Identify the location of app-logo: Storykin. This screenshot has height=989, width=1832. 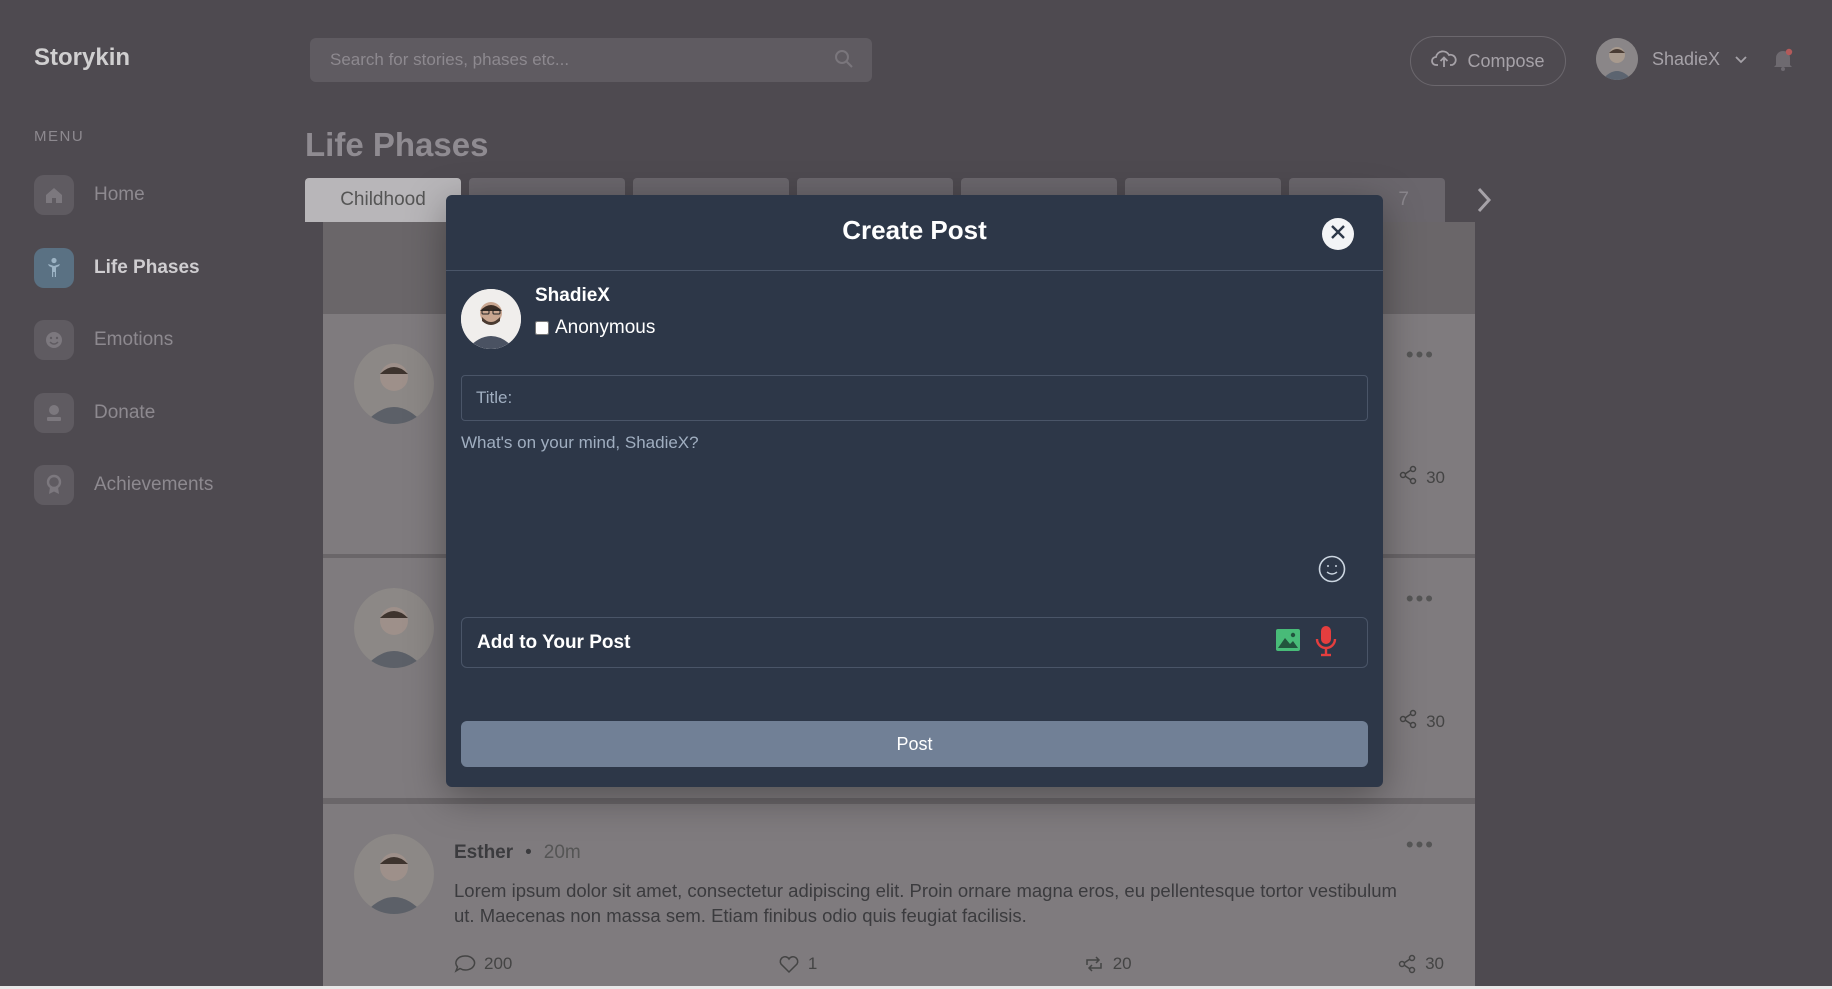
(82, 58).